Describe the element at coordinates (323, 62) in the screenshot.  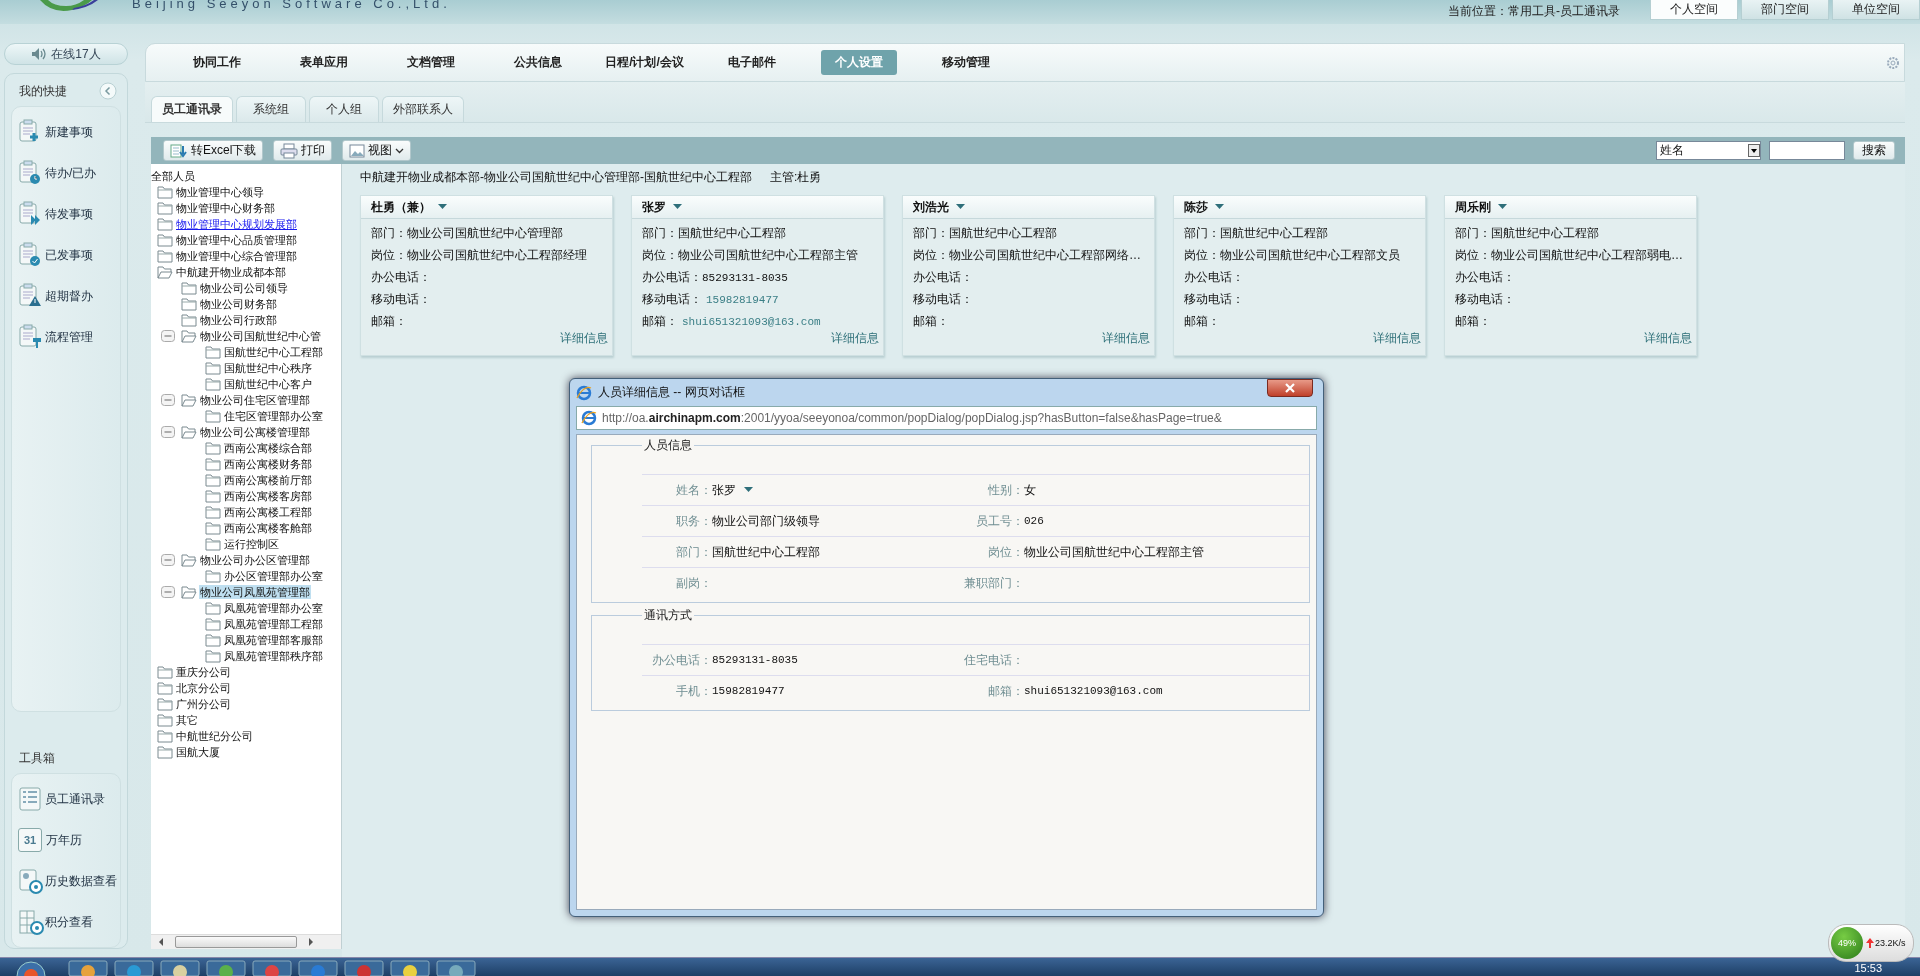
I see `nav-menu-item: 表单应用` at that location.